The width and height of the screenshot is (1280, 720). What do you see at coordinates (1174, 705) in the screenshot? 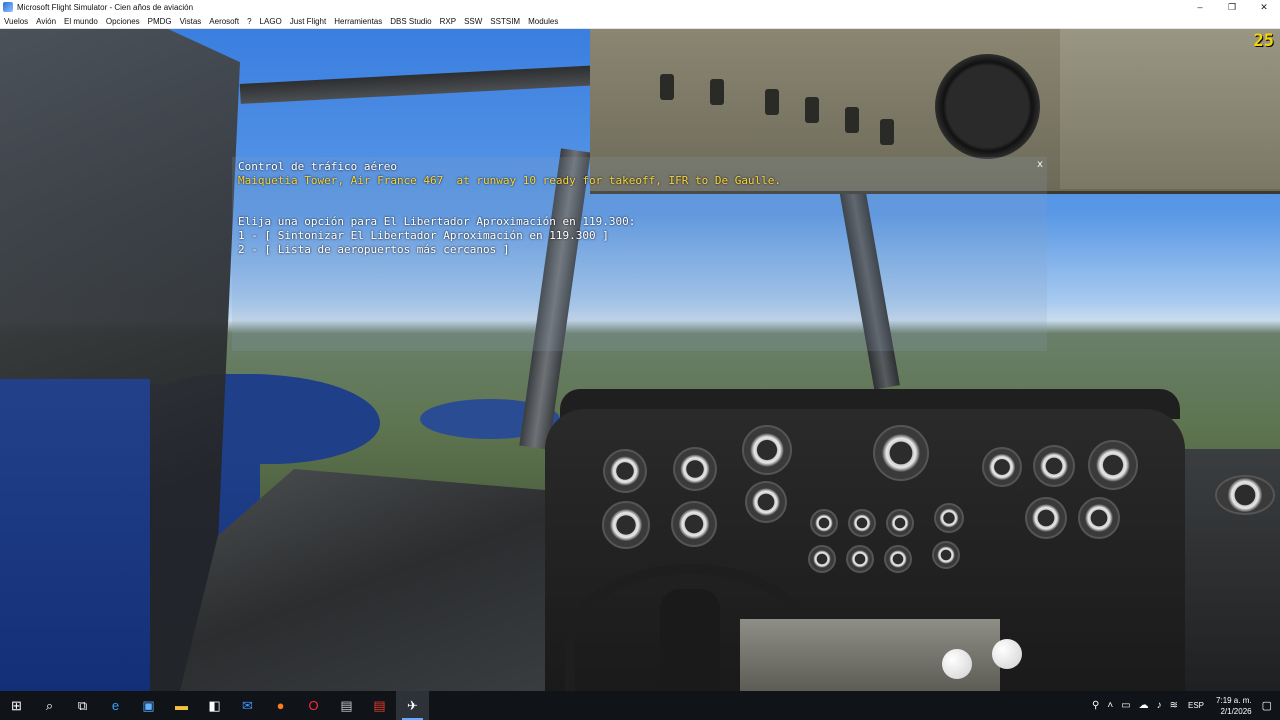
I see `wifi-icon: ≋` at bounding box center [1174, 705].